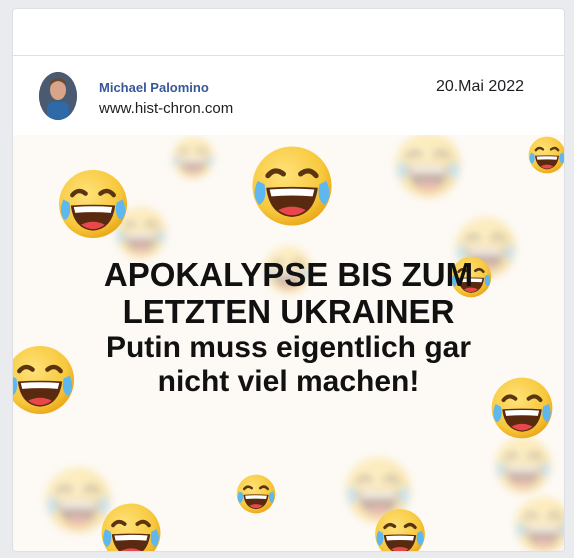  I want to click on avatar, so click(58, 96).